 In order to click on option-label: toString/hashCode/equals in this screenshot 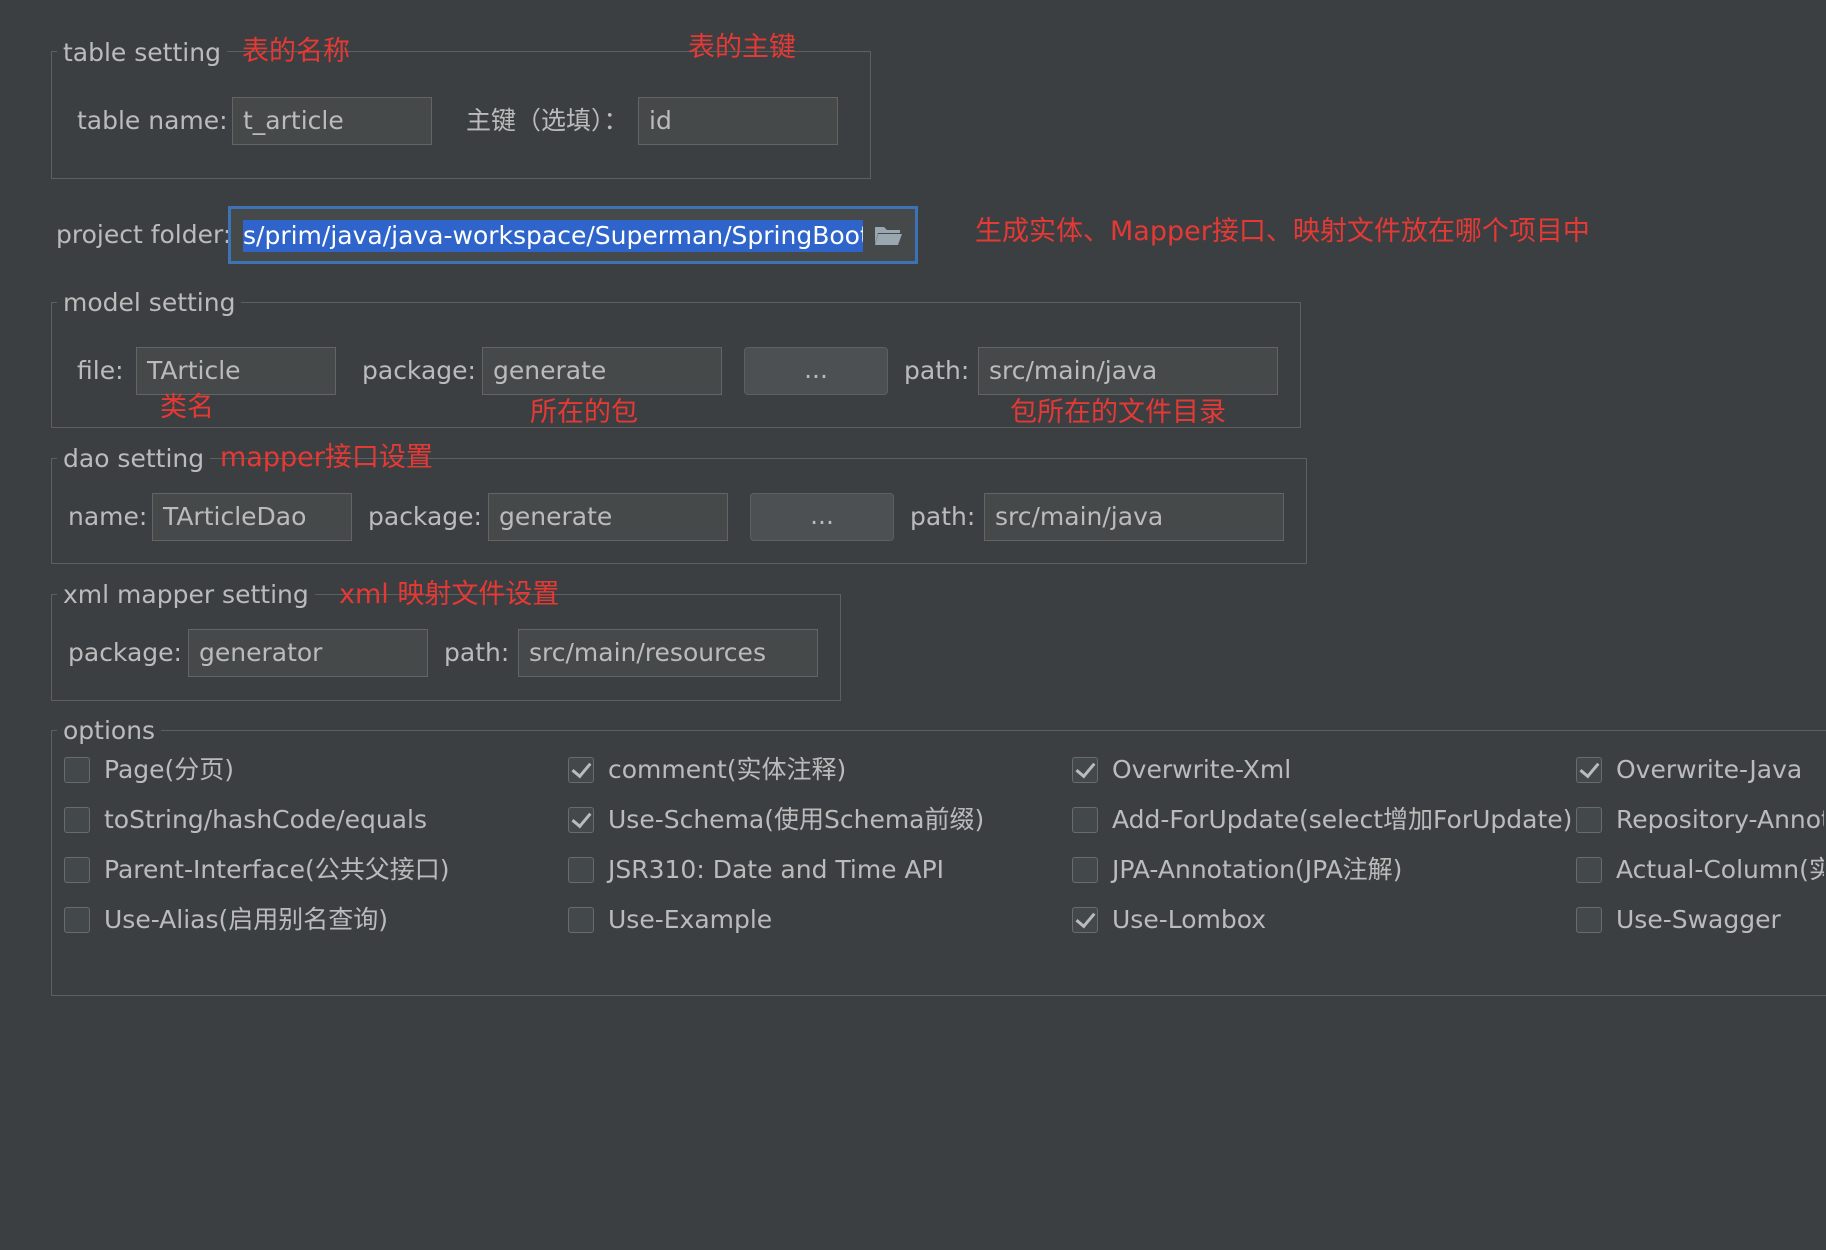, I will do `click(265, 820)`.